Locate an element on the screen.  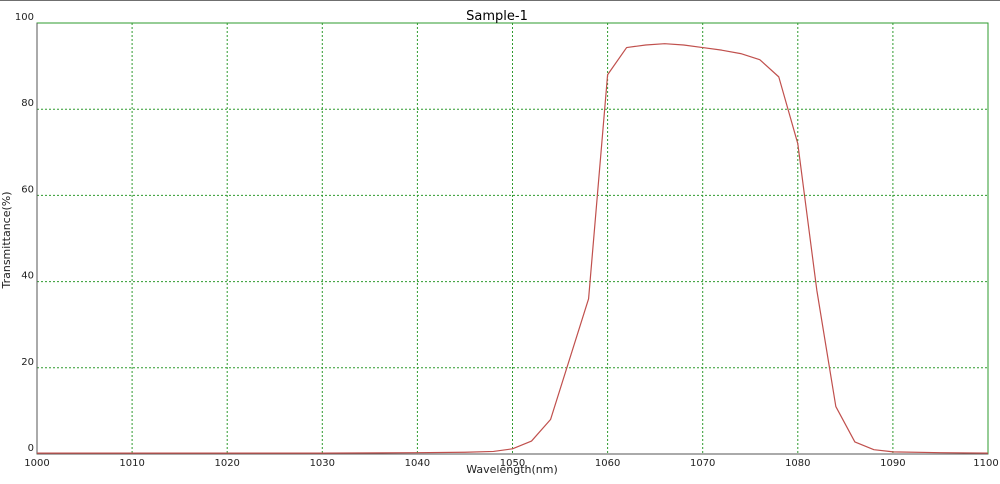
y-tick-label-20: 20 is located at coordinates (27, 362).